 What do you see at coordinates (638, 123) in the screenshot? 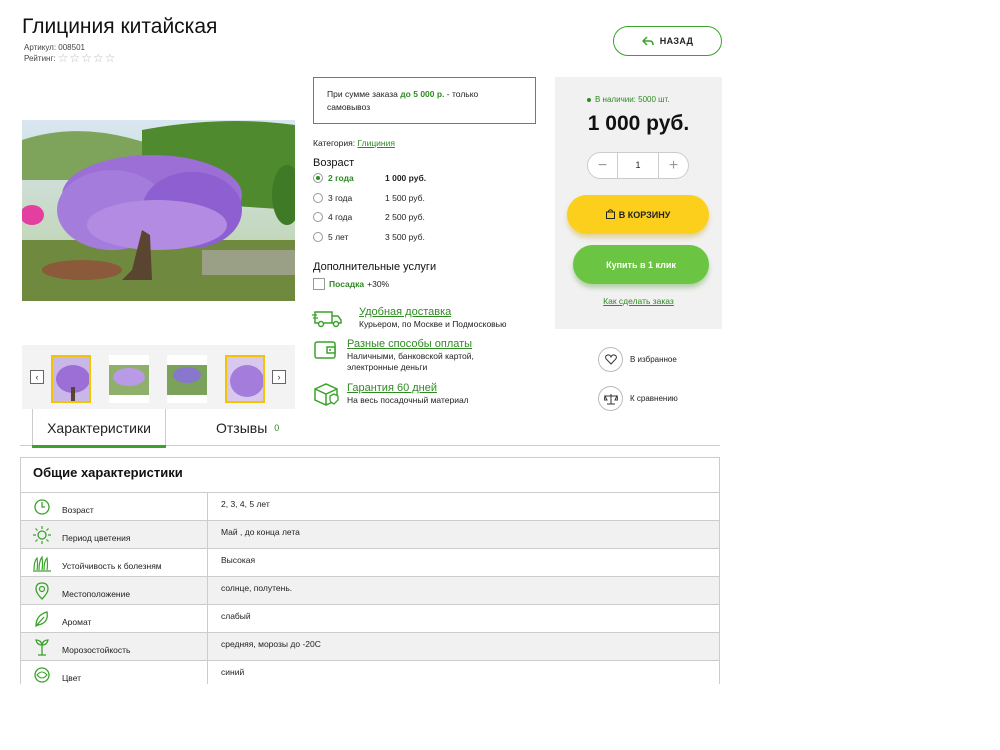
I see `product-price: 1 000 руб.` at bounding box center [638, 123].